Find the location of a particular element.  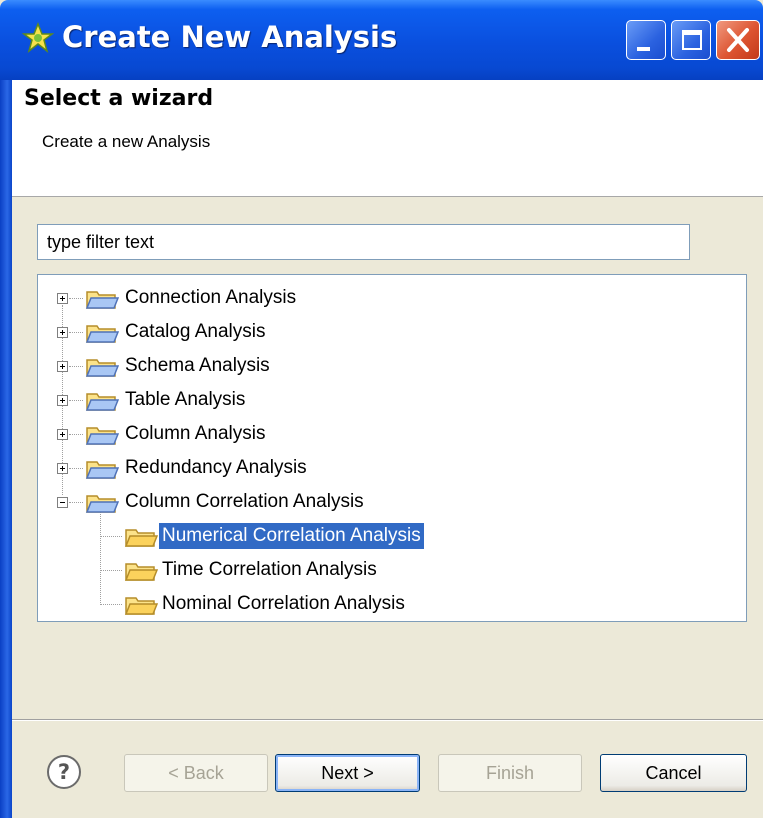

tree-item: Catalog Analysis is located at coordinates (388, 333).